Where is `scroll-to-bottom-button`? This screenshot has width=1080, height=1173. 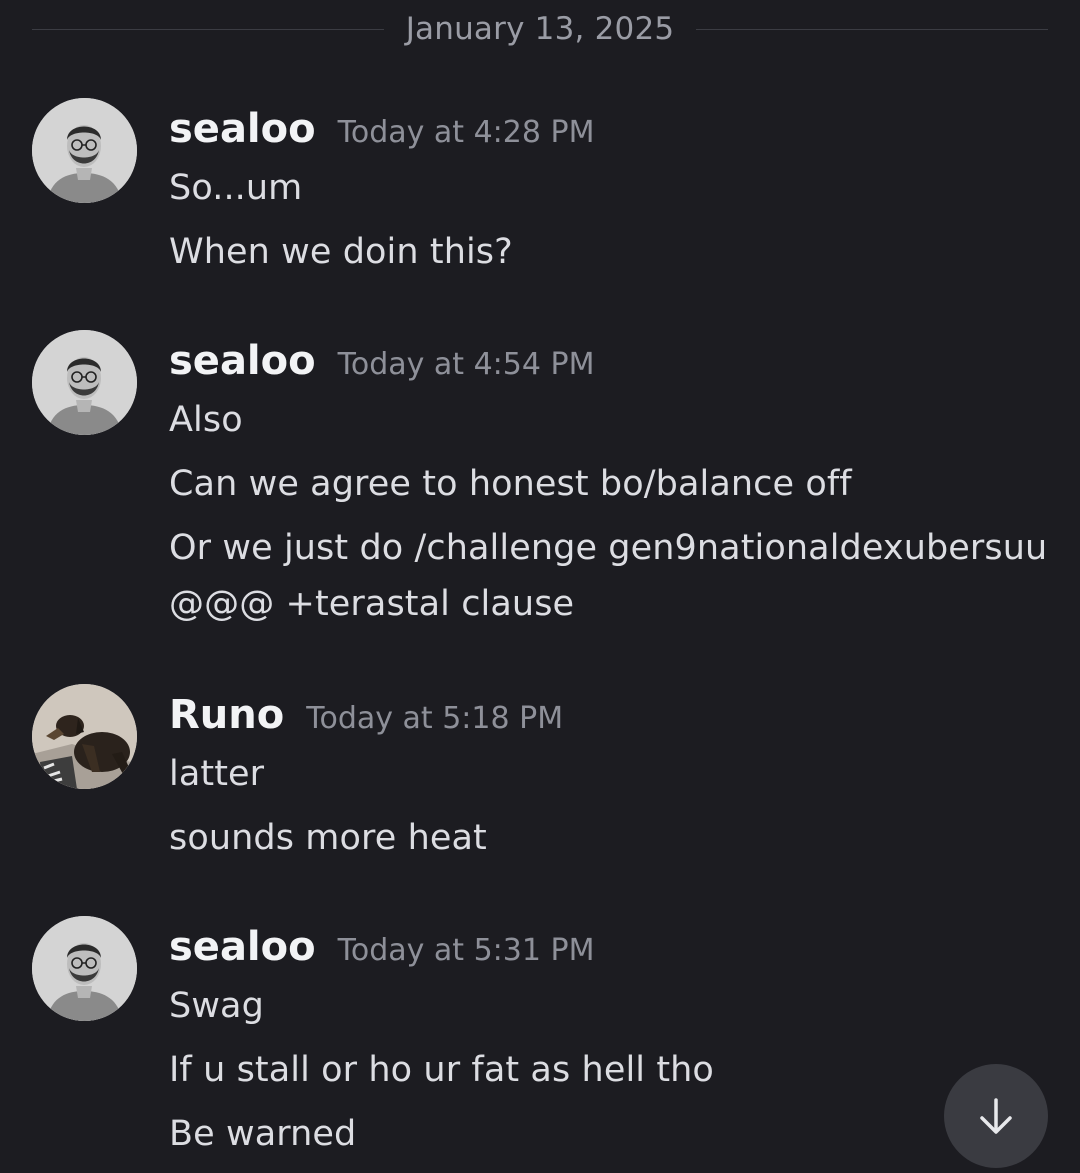 scroll-to-bottom-button is located at coordinates (996, 1116).